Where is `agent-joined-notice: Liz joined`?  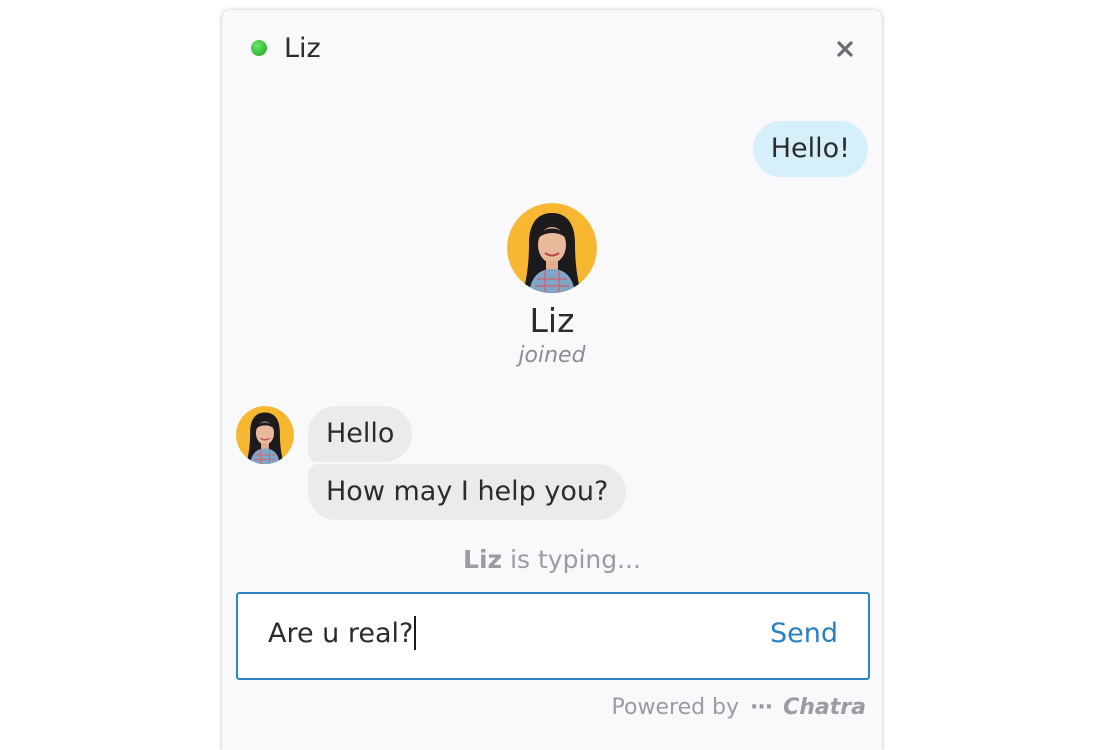 agent-joined-notice: Liz joined is located at coordinates (552, 287).